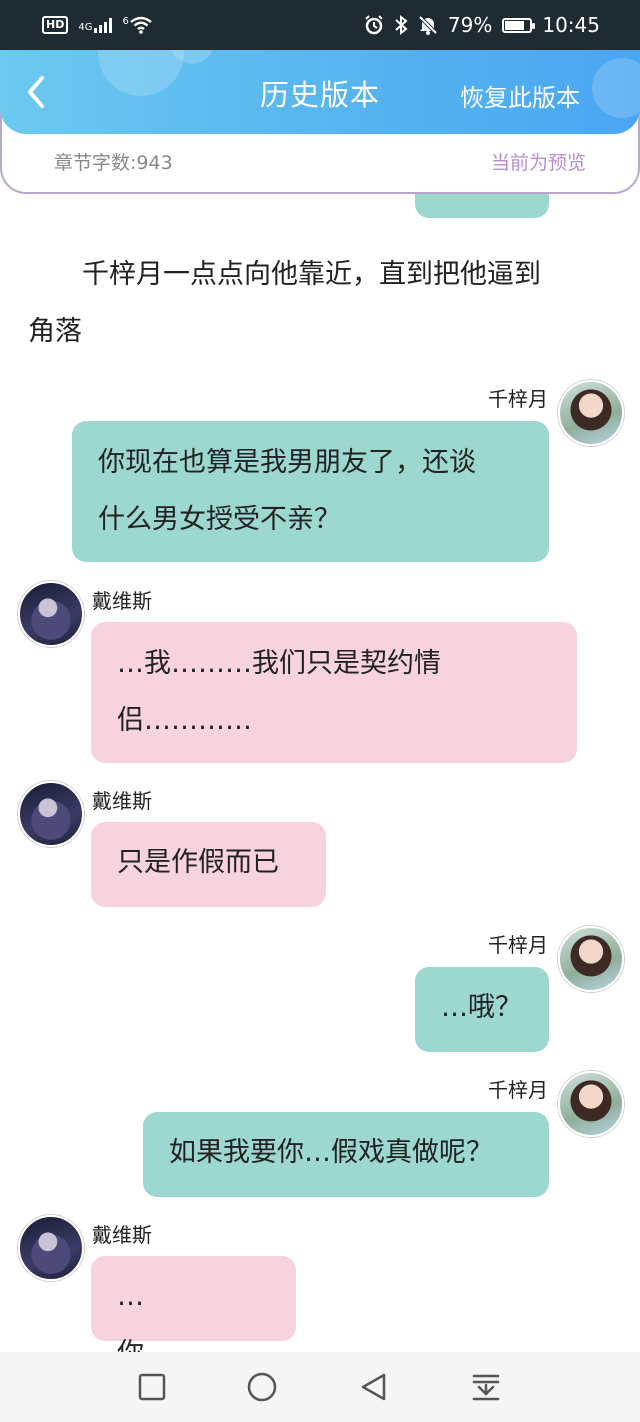 The width and height of the screenshot is (640, 1422). Describe the element at coordinates (287, 462) in the screenshot. I see `message-line: 你现在也算是我男朋友了，还谈` at that location.